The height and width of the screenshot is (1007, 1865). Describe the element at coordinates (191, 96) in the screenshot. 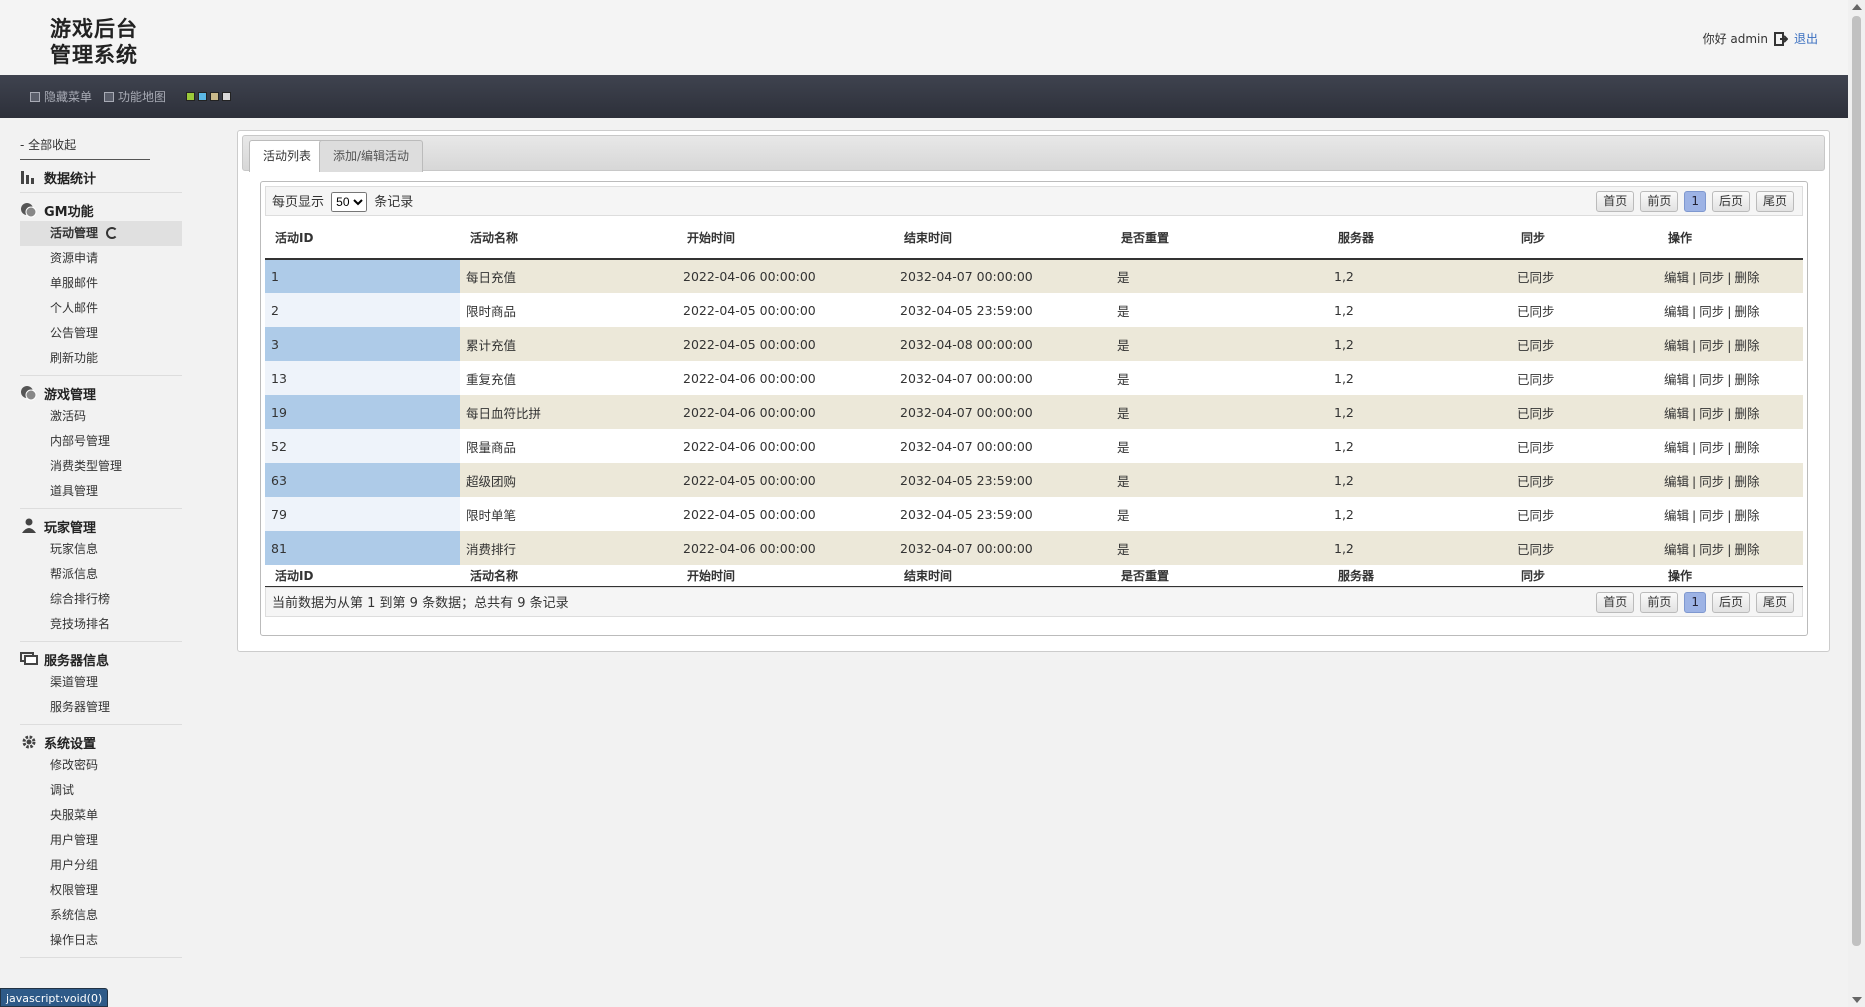

I see `theme-swatch-green` at that location.